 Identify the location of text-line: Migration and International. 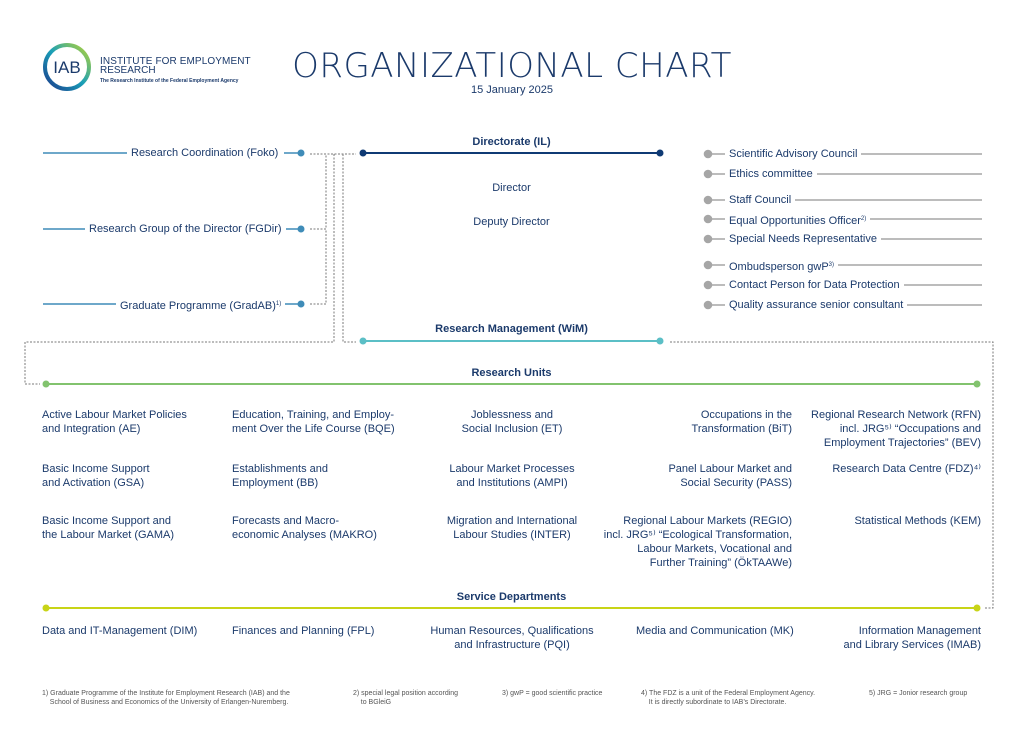
(512, 521).